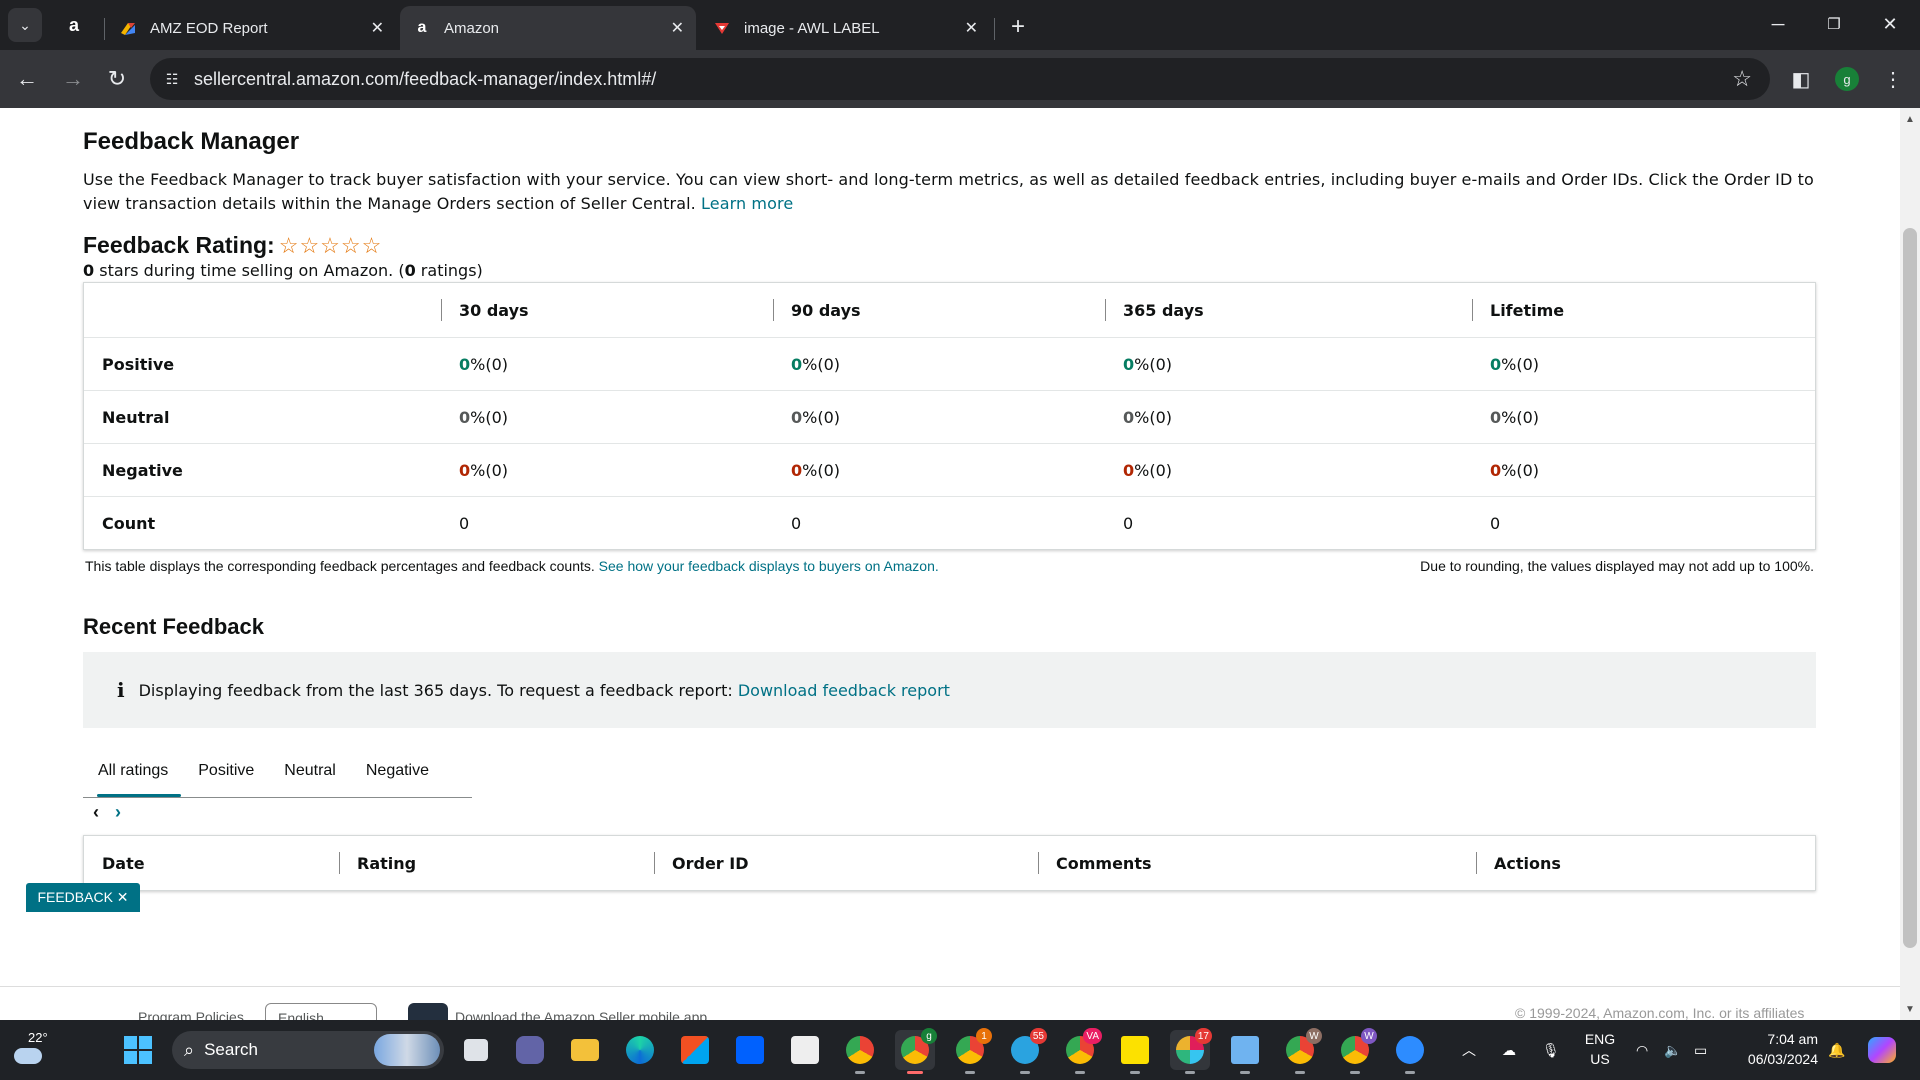  I want to click on column-order-id: Order ID, so click(846, 863).